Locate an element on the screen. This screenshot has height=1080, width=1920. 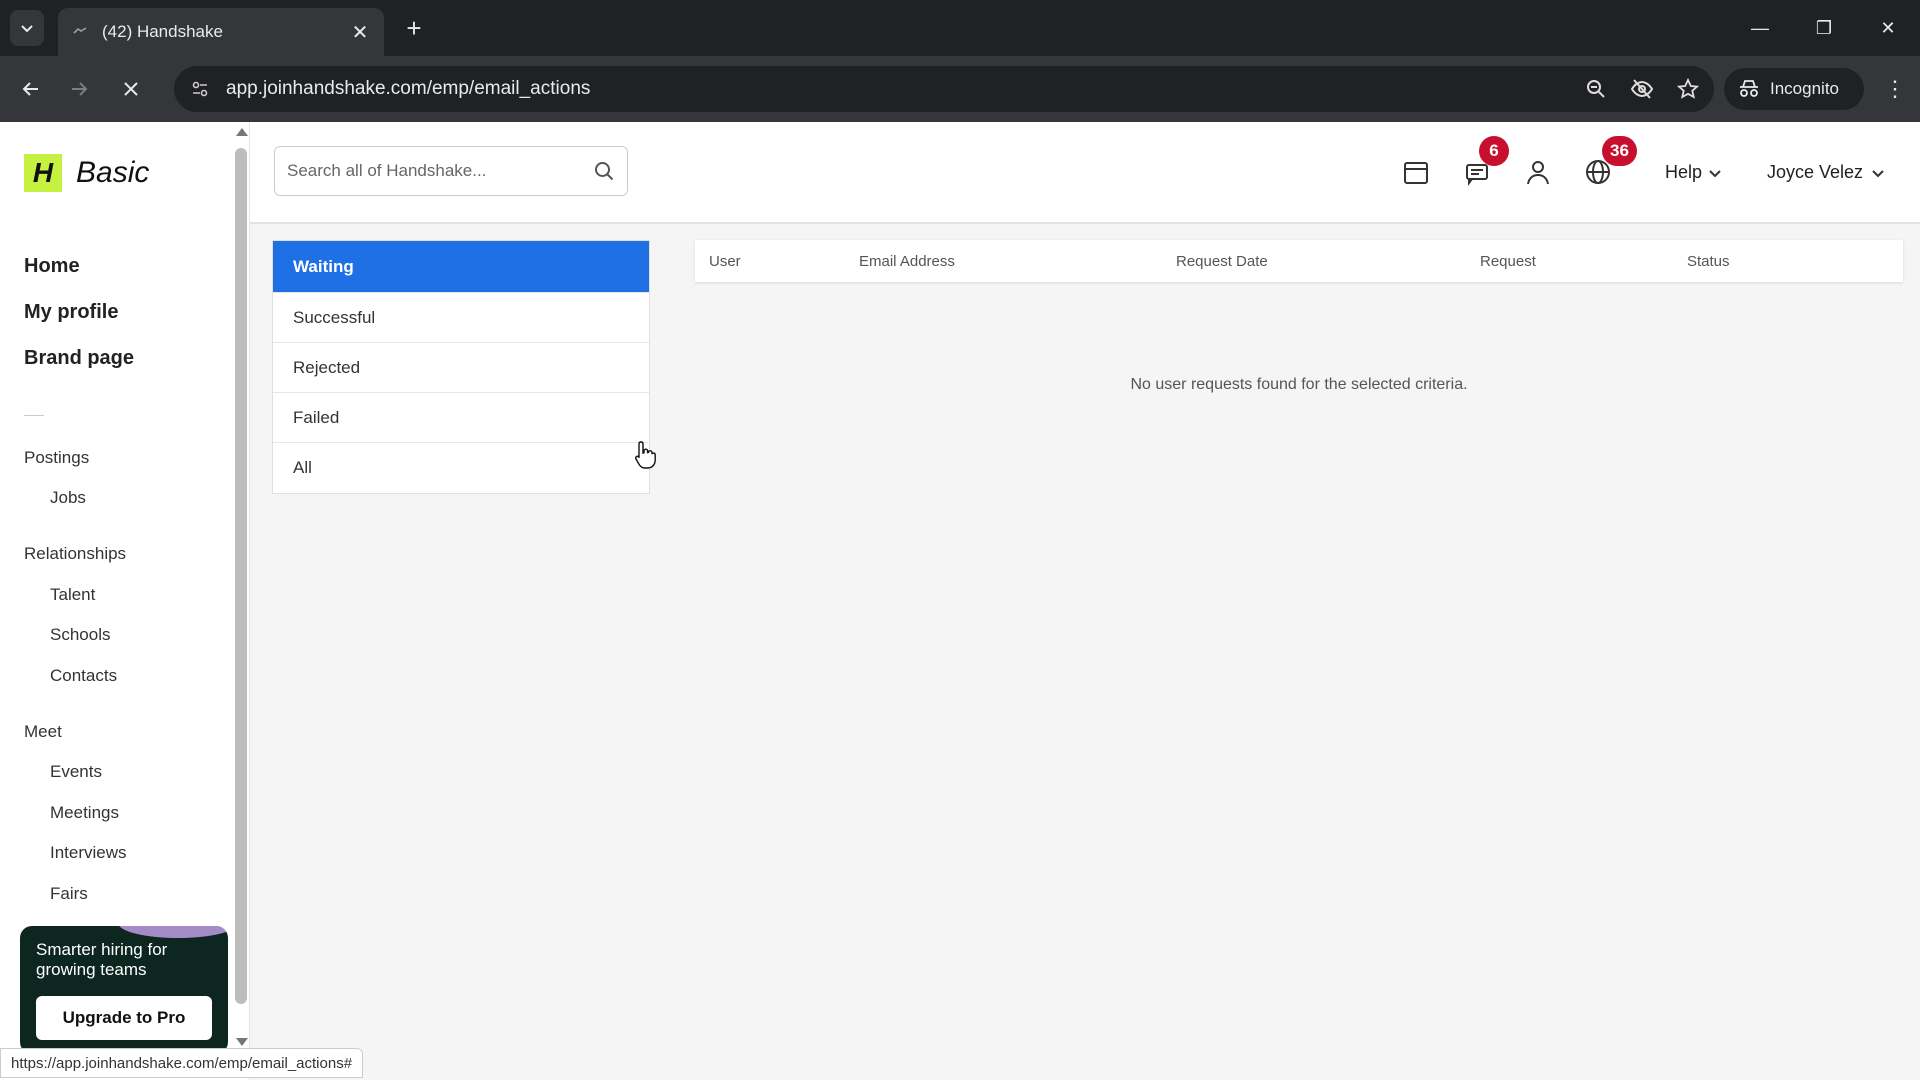
stop-loading-button is located at coordinates (131, 89).